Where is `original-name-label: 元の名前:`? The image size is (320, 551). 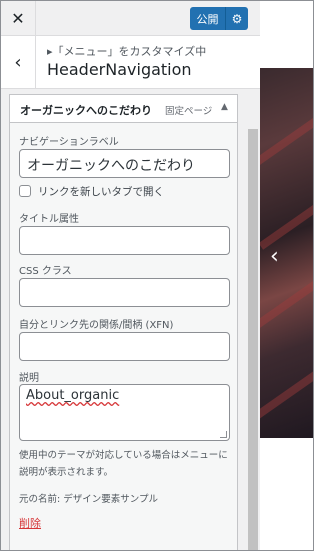
original-name-label: 元の名前: is located at coordinates (40, 499).